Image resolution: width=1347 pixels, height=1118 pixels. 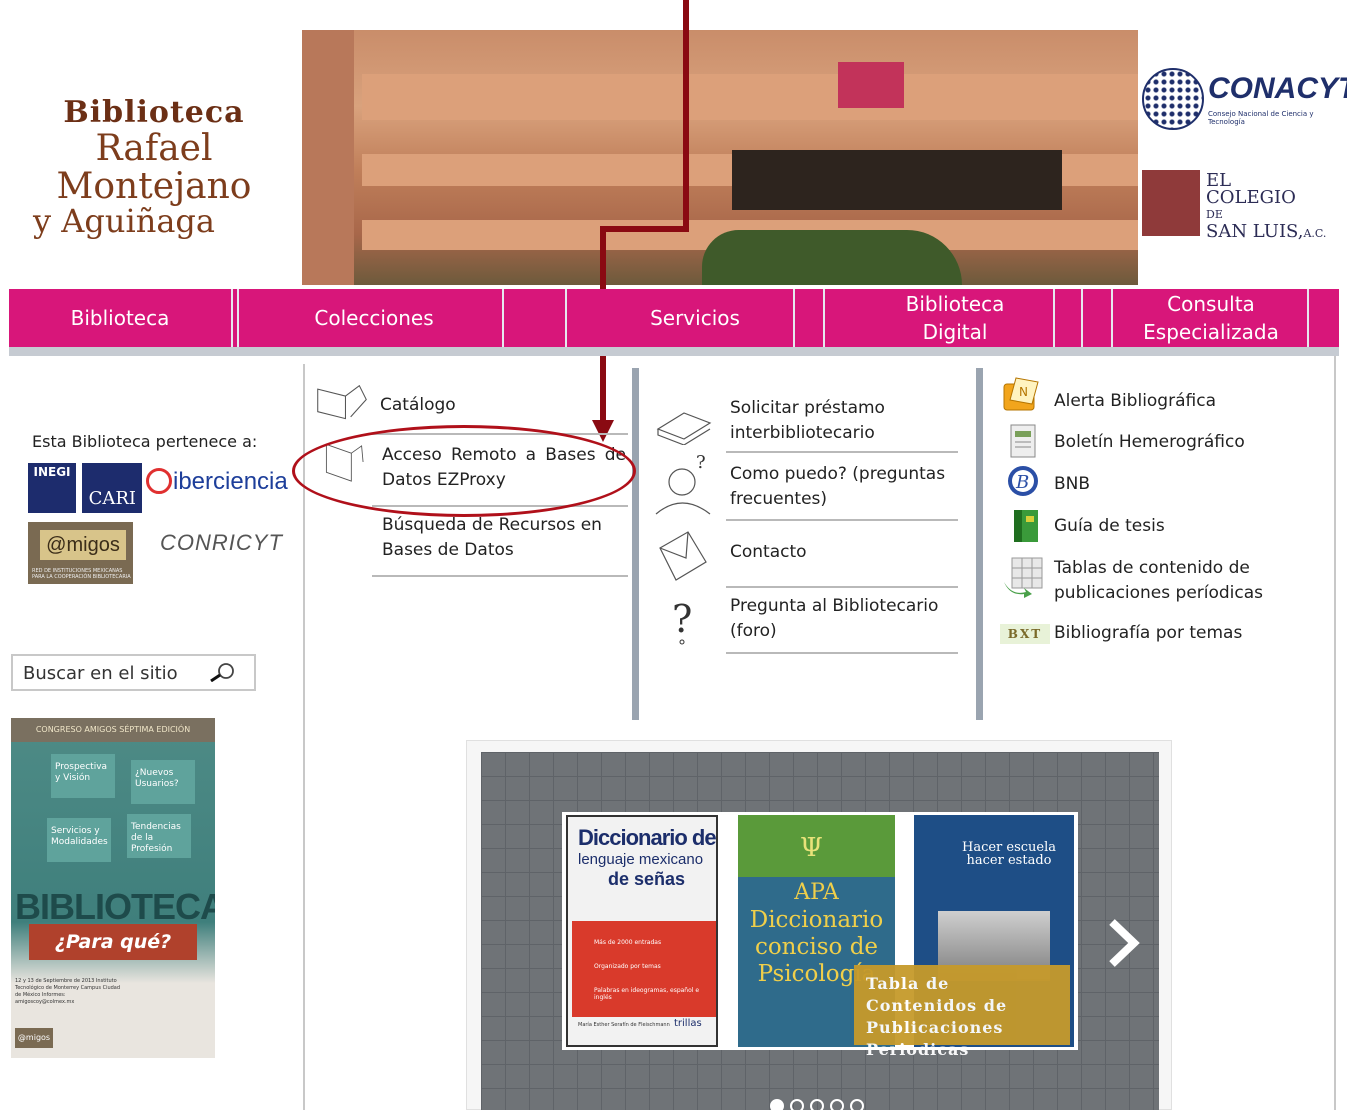 I want to click on library-name-line1: Biblioteca, so click(x=154, y=112).